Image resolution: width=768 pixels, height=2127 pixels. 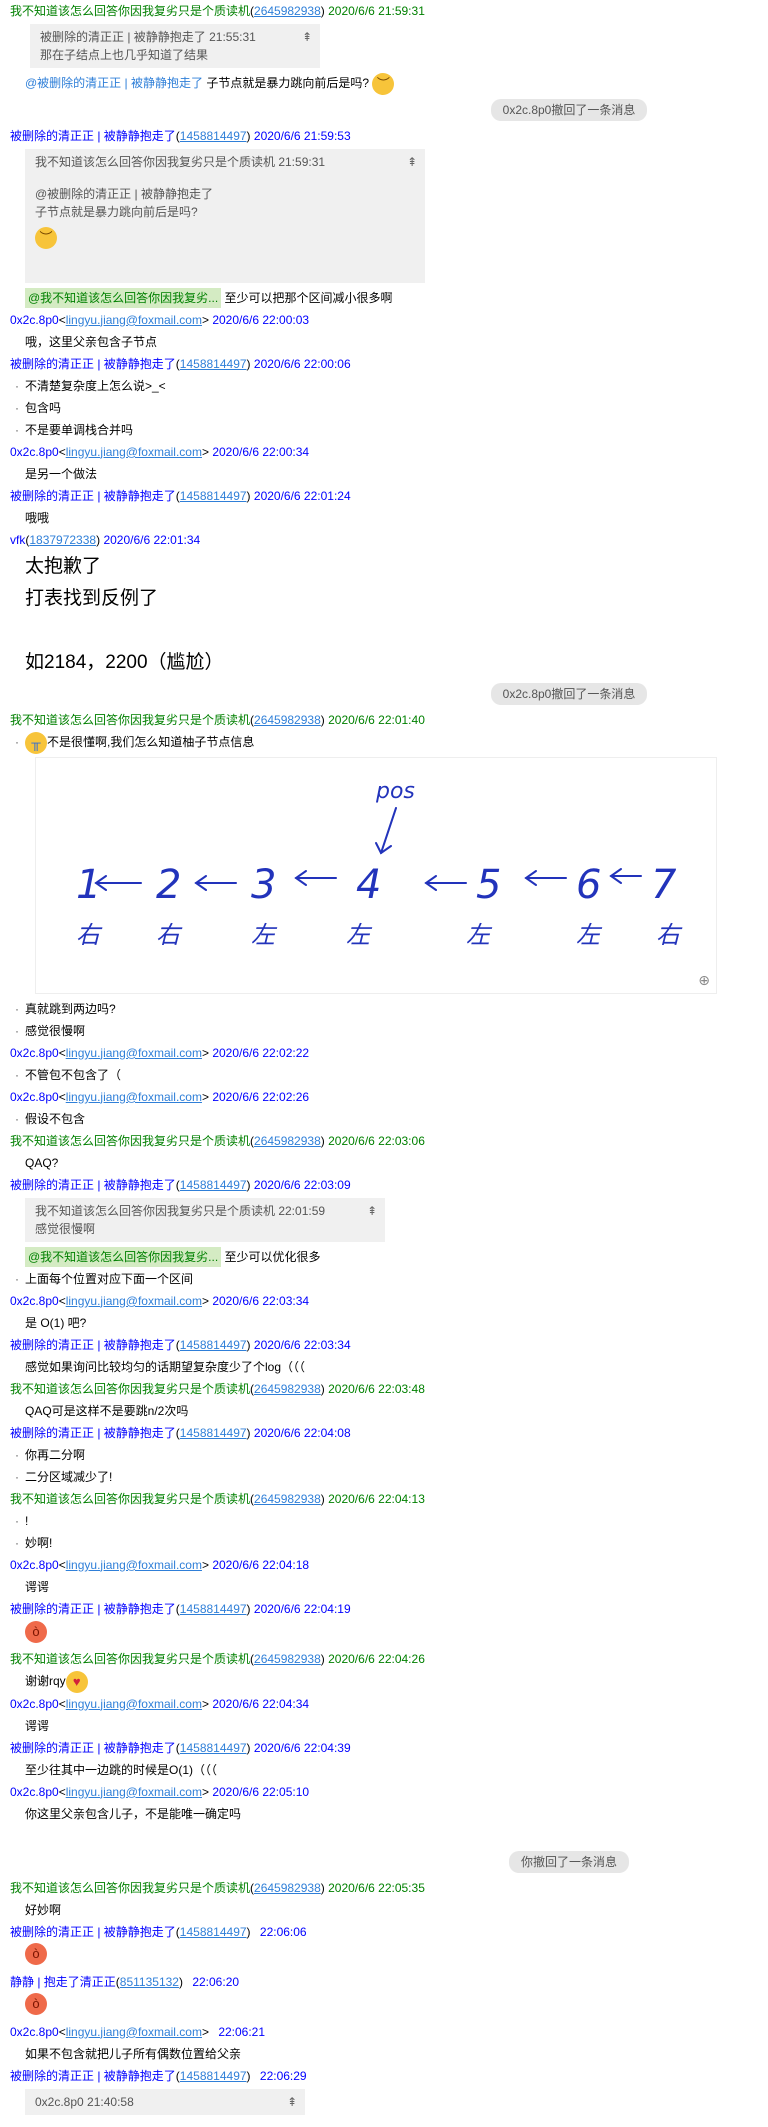 What do you see at coordinates (124, 55) in the screenshot?
I see `quote-text: 那在子结点上也几乎知道了结果` at bounding box center [124, 55].